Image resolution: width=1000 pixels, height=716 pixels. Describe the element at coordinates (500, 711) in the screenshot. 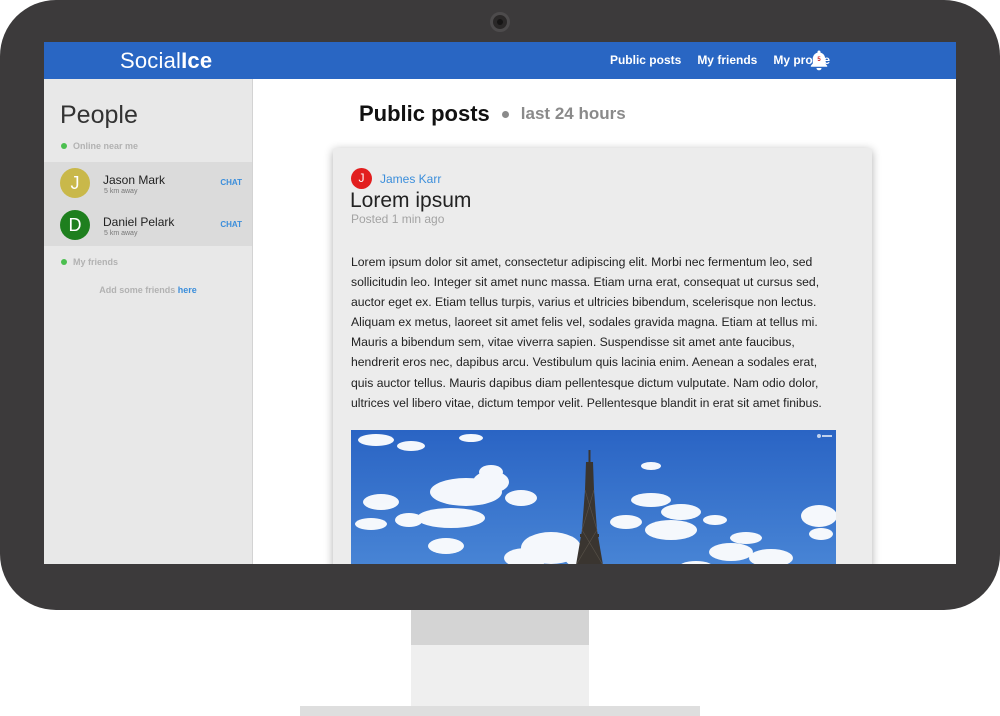

I see `monitor-stand-base` at that location.